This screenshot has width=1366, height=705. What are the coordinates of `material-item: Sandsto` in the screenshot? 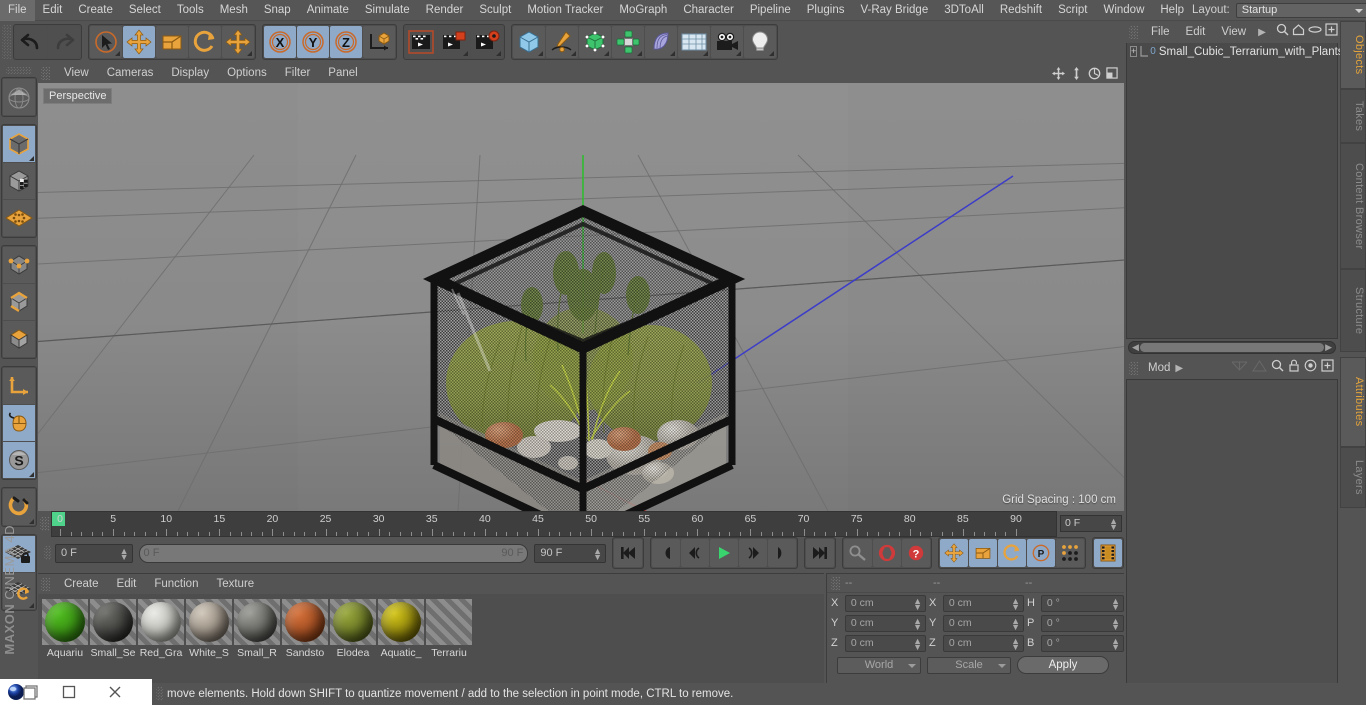 It's located at (305, 640).